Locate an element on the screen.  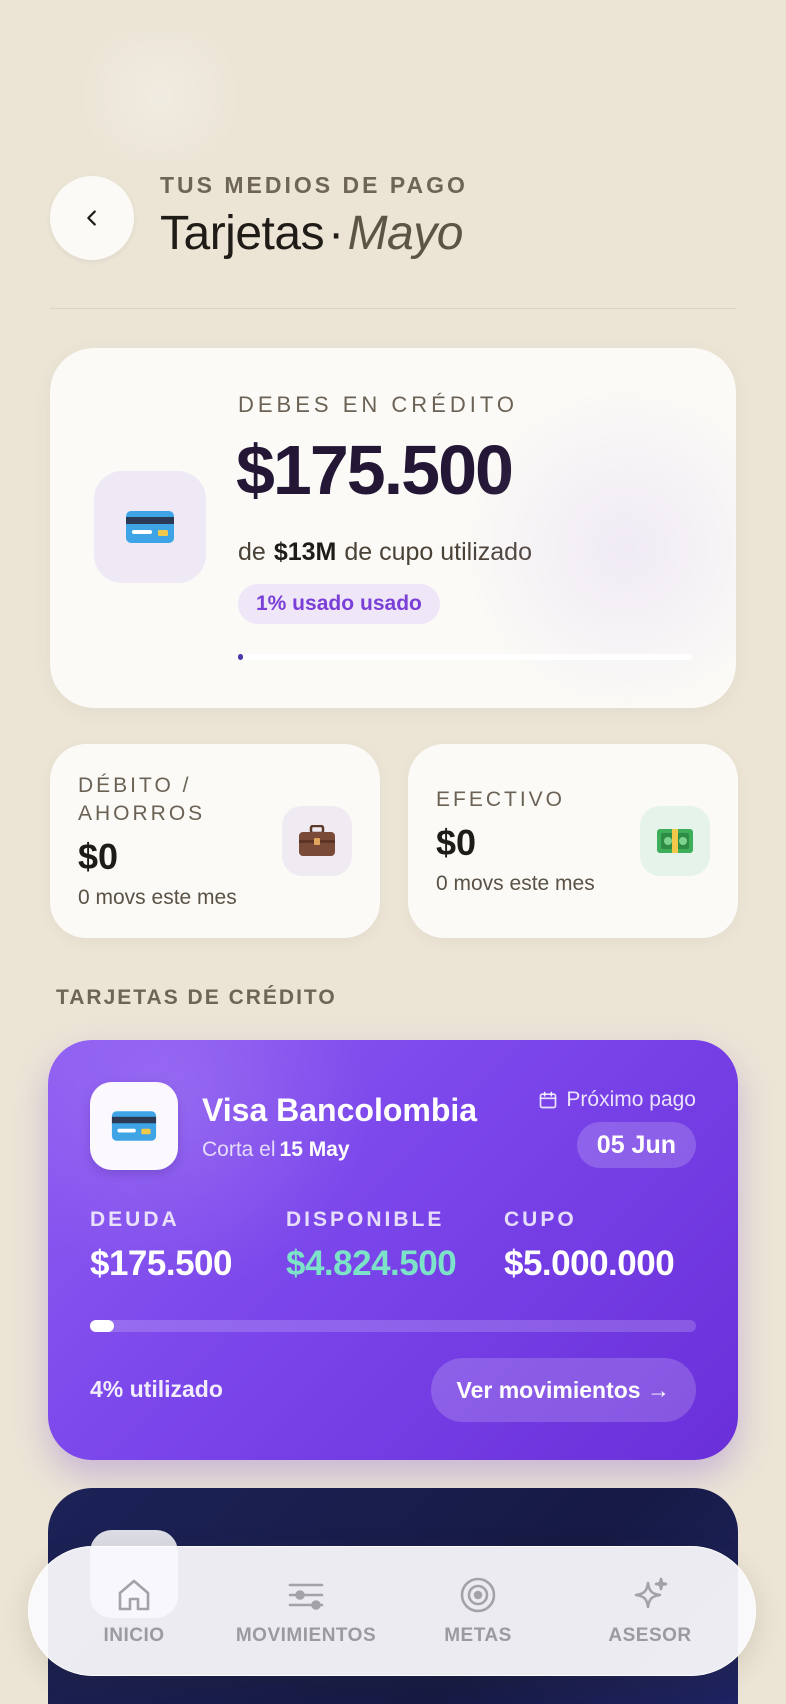
card-cut-date: Corta el 15 May is located at coordinates (276, 1150).